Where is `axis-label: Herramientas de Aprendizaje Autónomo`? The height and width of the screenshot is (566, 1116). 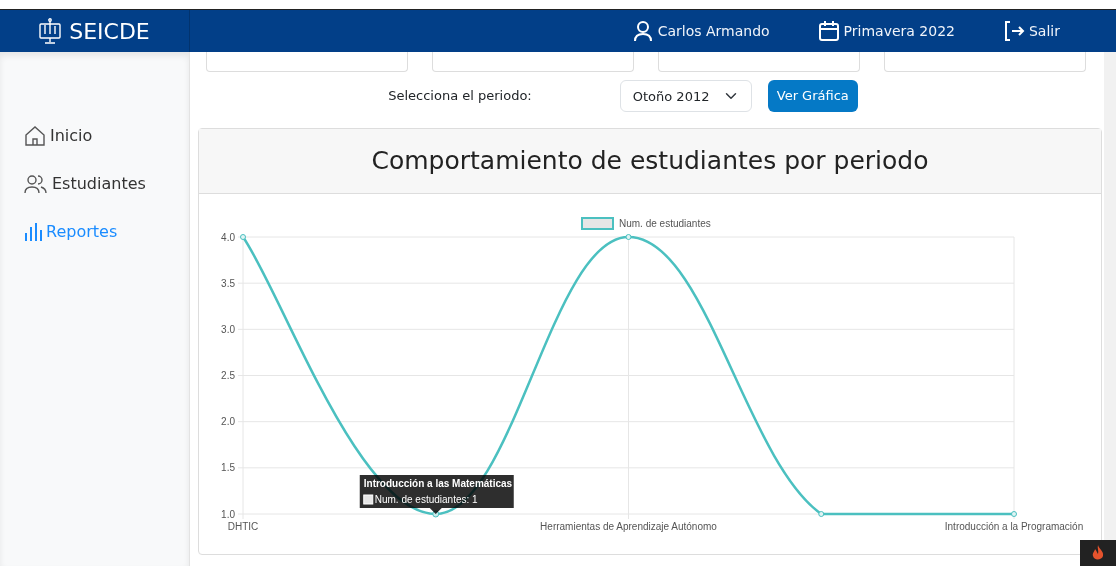 axis-label: Herramientas de Aprendizaje Autónomo is located at coordinates (628, 526).